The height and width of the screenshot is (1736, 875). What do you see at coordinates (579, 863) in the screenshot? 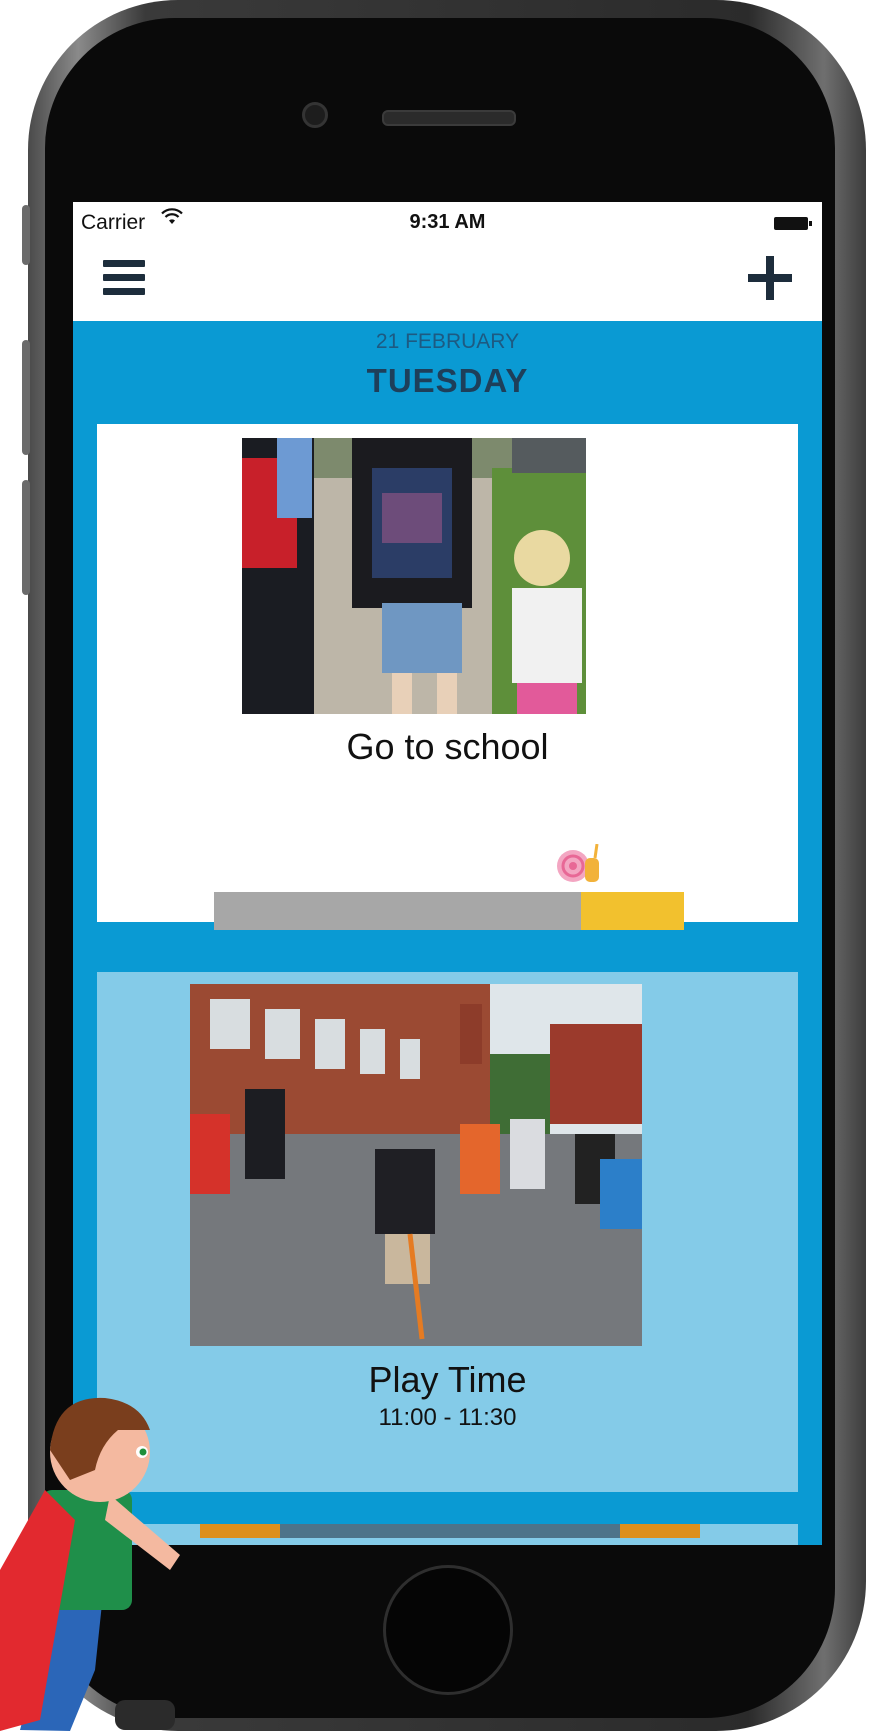
I see `snail-icon` at bounding box center [579, 863].